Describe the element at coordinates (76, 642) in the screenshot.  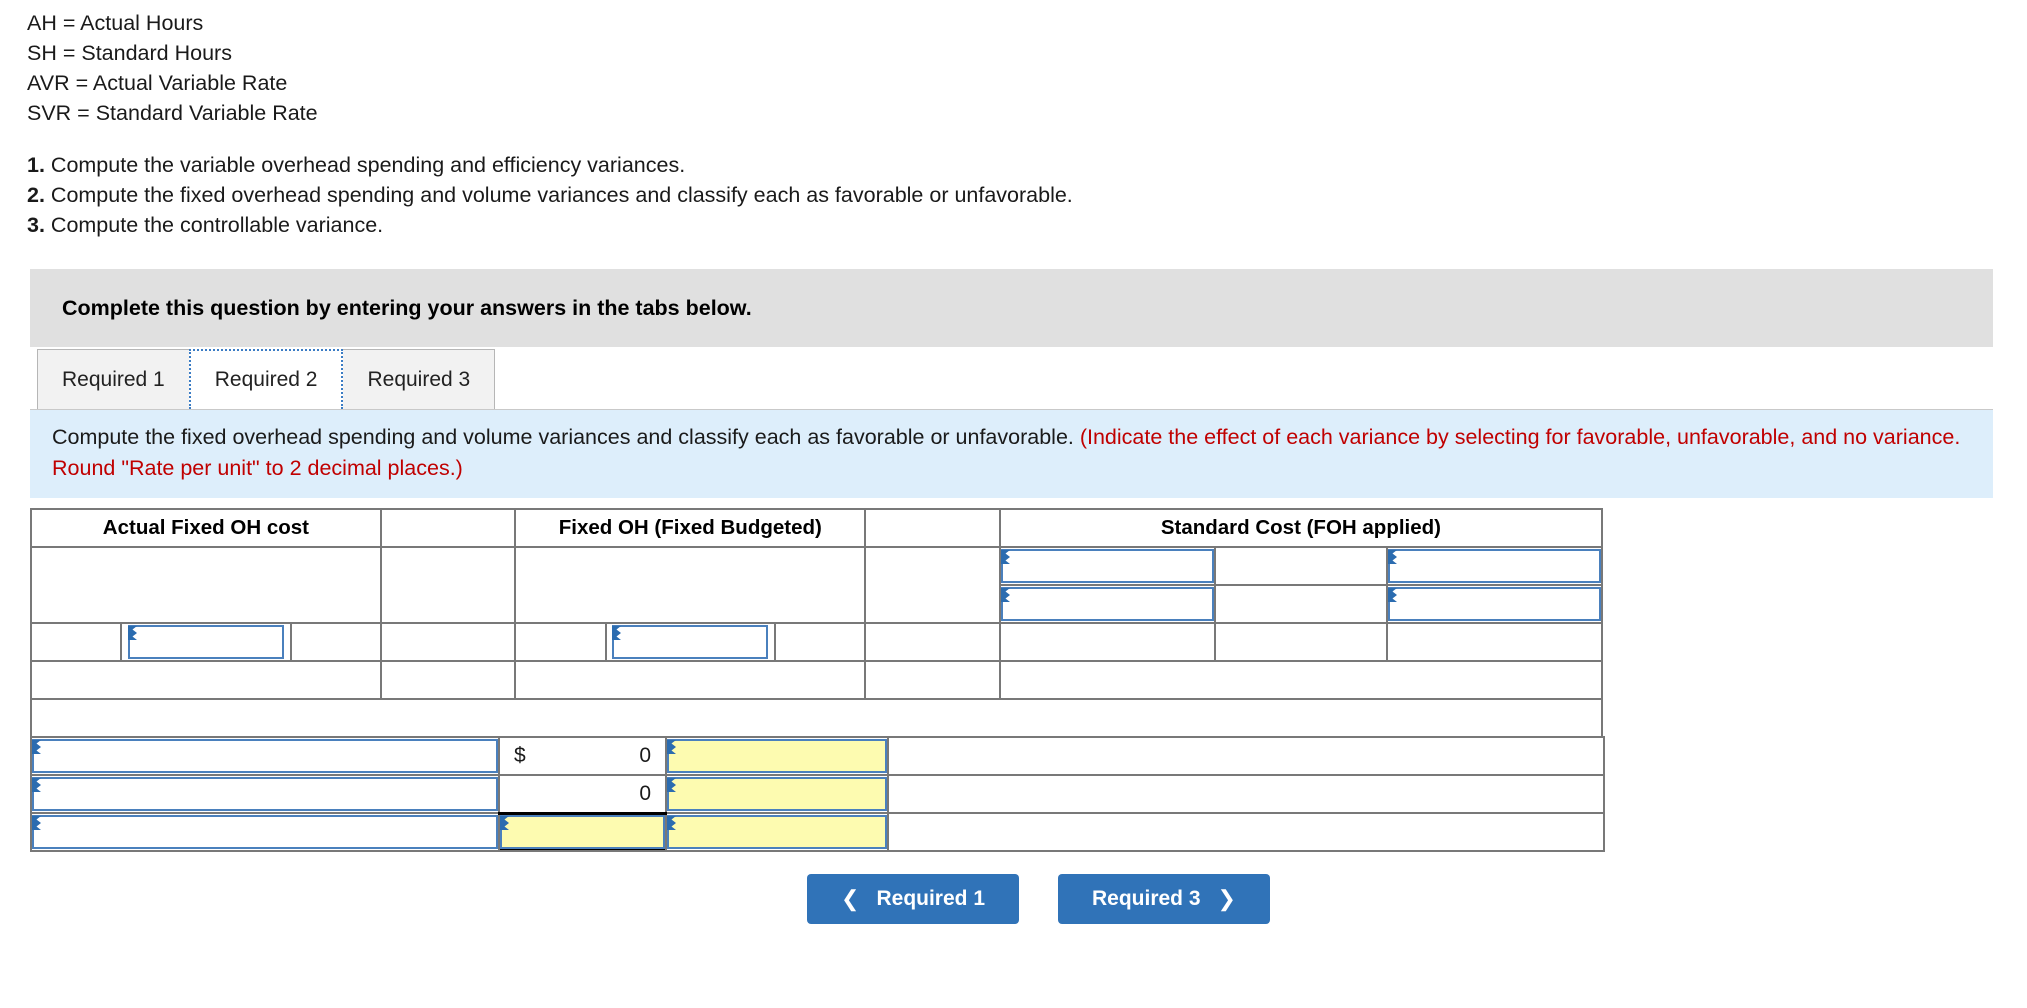
I see `actual-fixed-oh-pre-cell` at that location.